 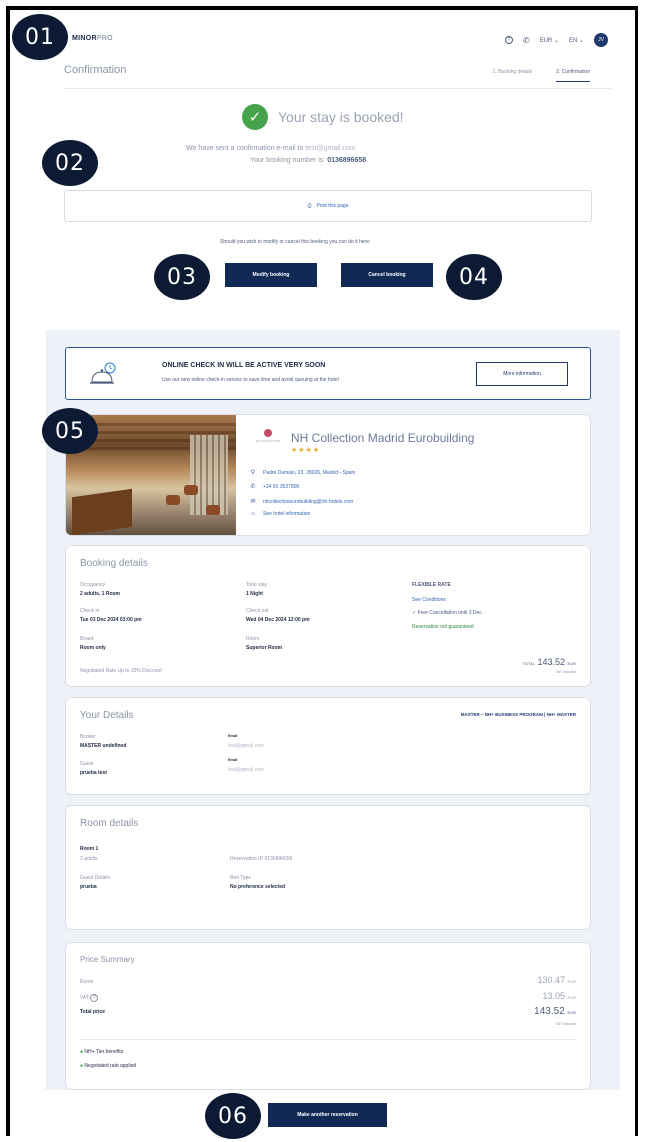 What do you see at coordinates (88, 737) in the screenshot?
I see `booker-label: Booker` at bounding box center [88, 737].